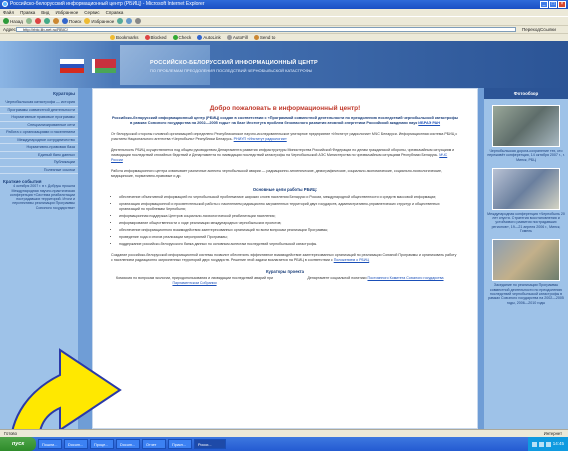  Describe the element at coordinates (18, 444) in the screenshot. I see `start-button: пуск` at that location.